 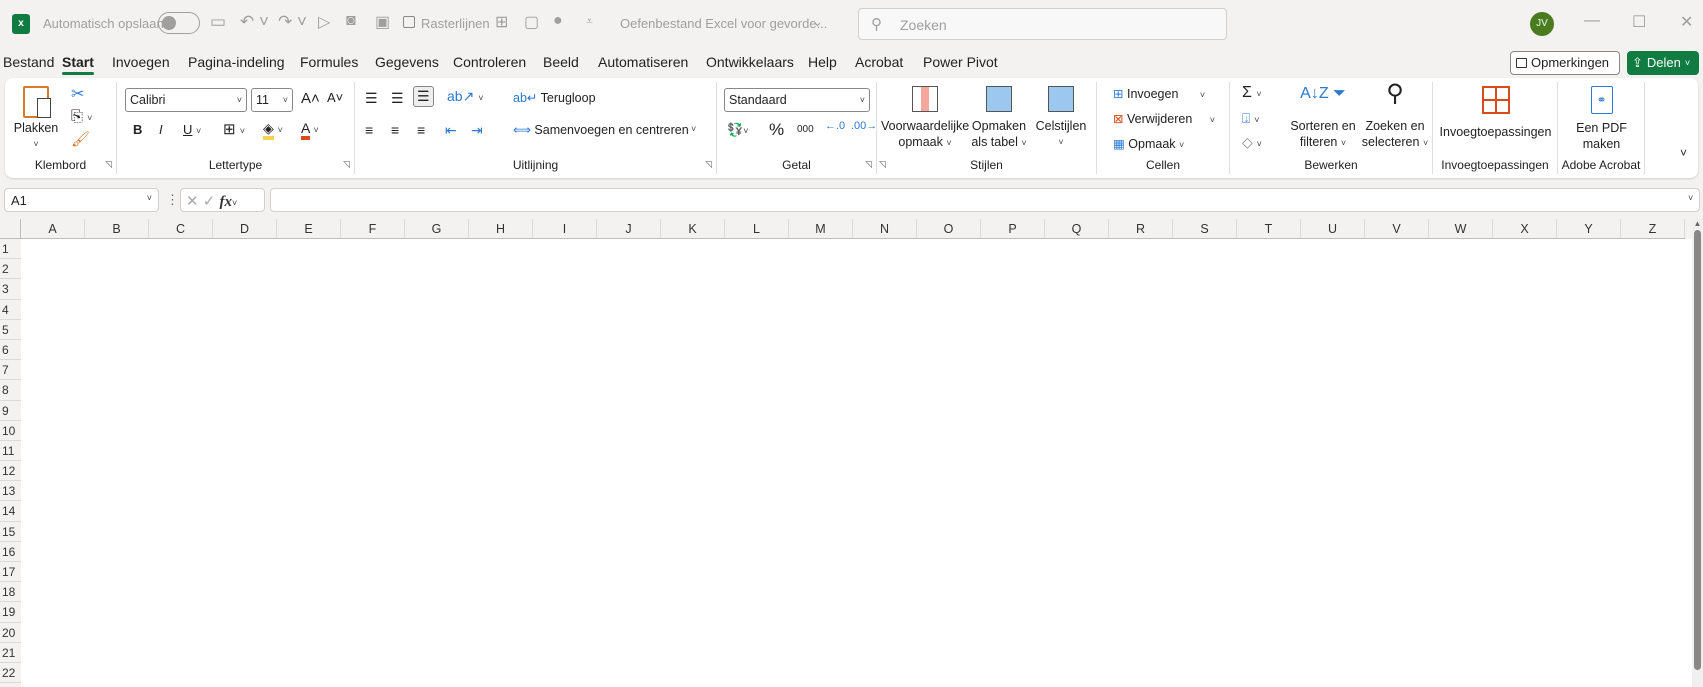 What do you see at coordinates (1148, 143) in the screenshot?
I see `format-cells-button: ▦ Opmaak ˅` at bounding box center [1148, 143].